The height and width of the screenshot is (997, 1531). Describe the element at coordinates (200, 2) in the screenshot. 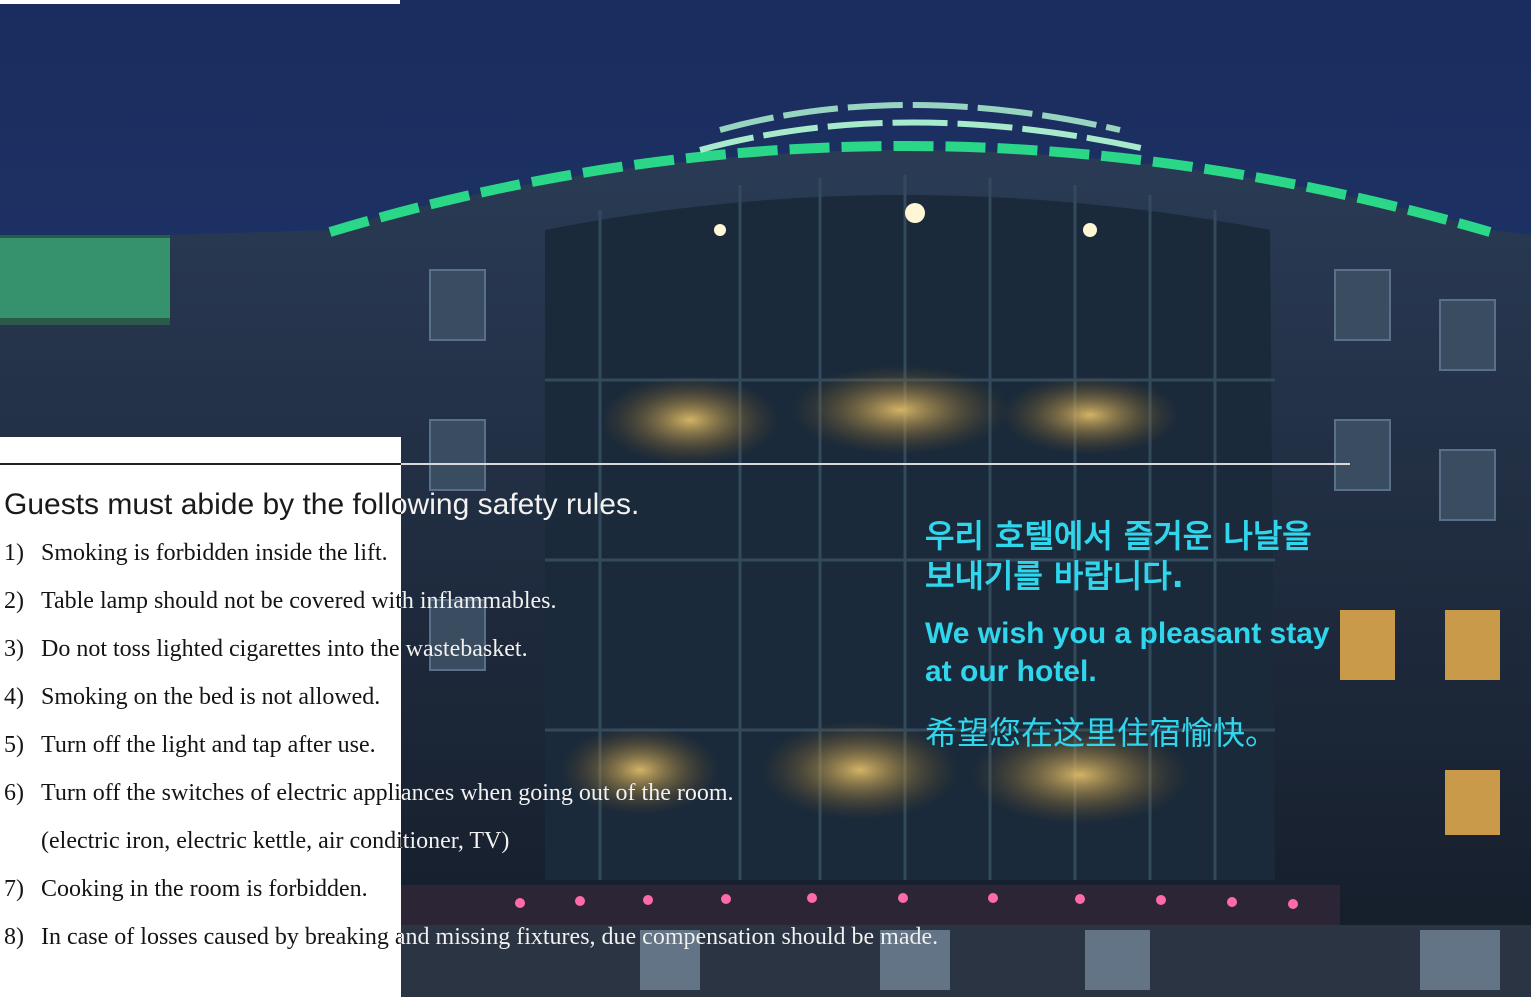

I see `top-white-strip` at that location.